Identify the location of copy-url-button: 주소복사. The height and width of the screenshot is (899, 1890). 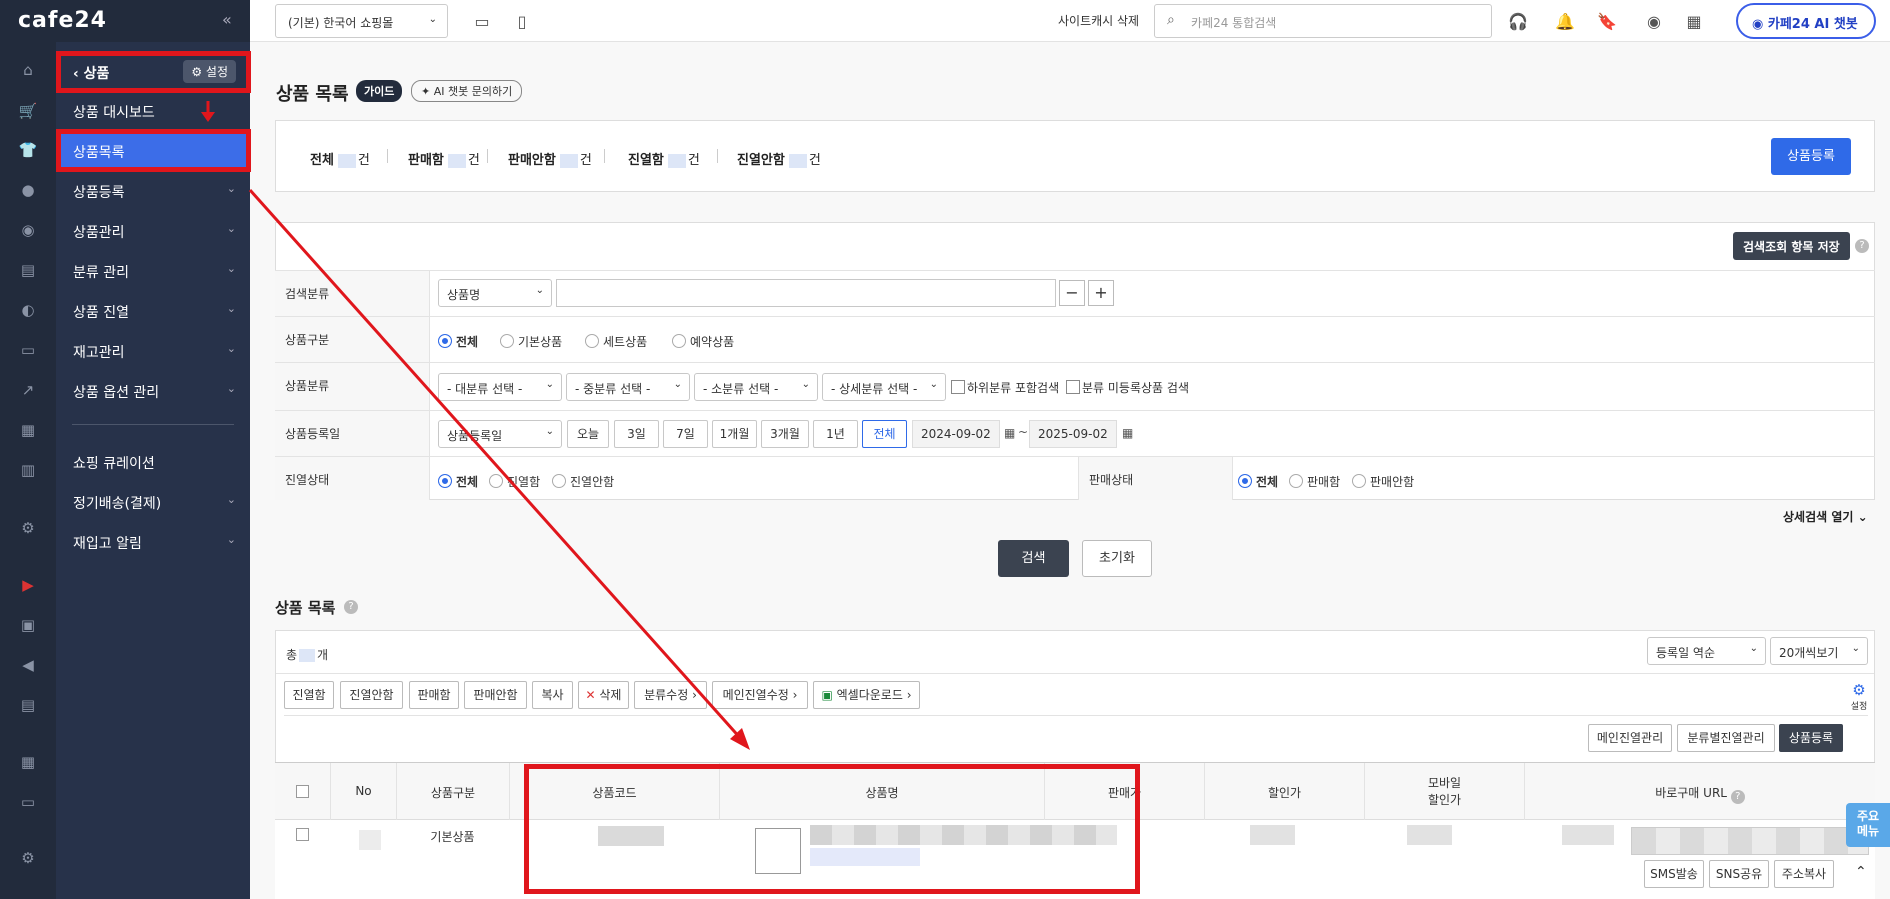
(1804, 874).